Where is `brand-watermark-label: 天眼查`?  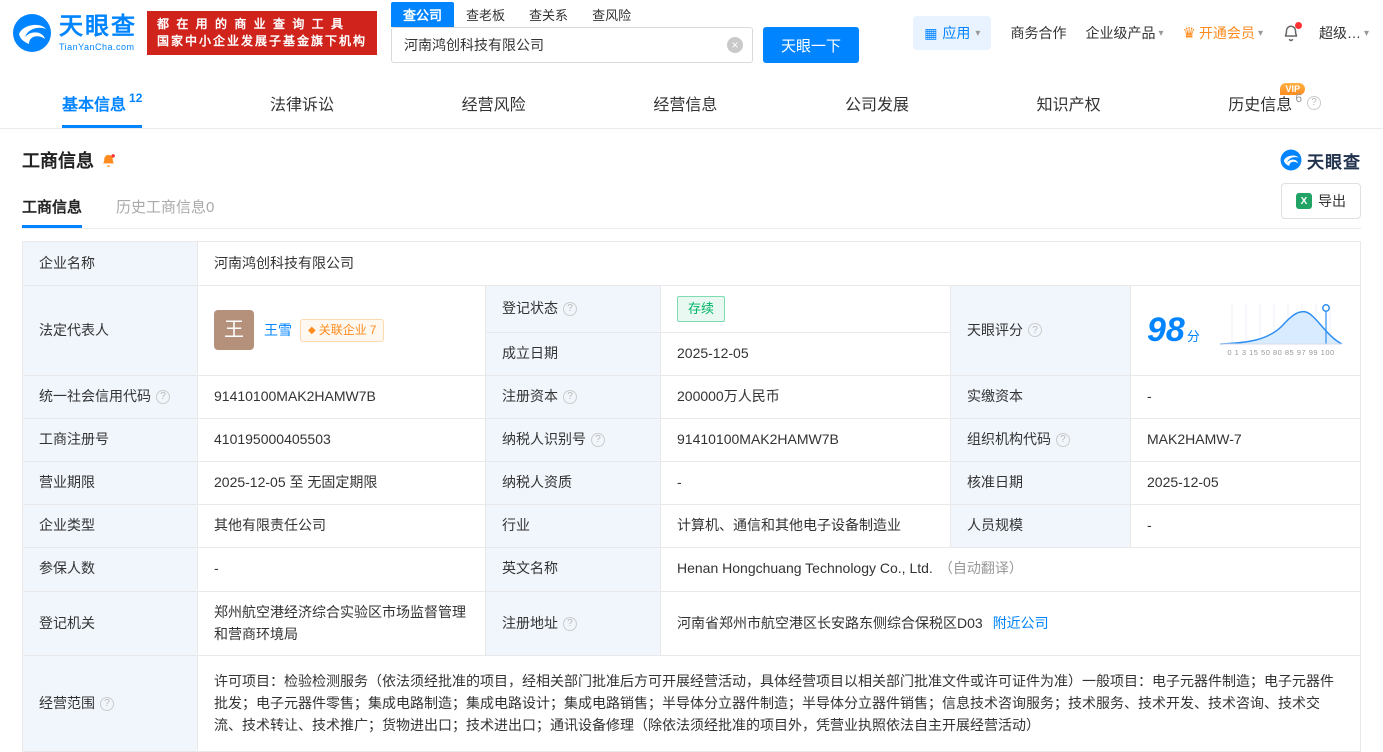
brand-watermark-label: 天眼查 is located at coordinates (1334, 162).